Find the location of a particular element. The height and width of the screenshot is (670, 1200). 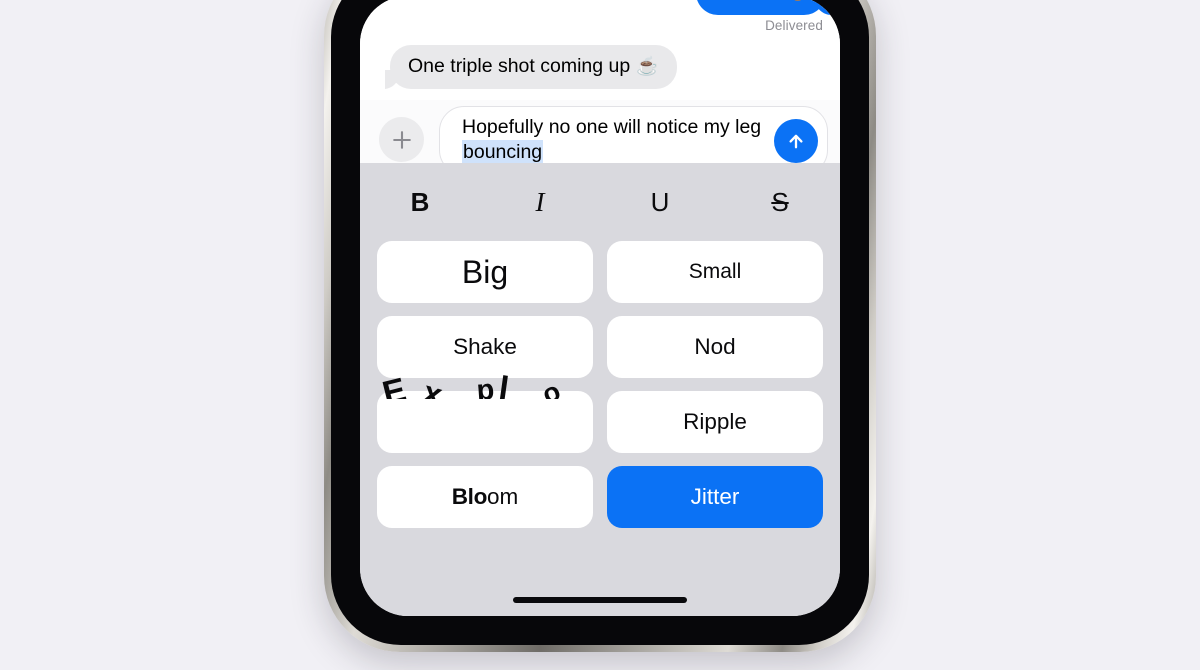

explode-letter: x is located at coordinates (432, 386).